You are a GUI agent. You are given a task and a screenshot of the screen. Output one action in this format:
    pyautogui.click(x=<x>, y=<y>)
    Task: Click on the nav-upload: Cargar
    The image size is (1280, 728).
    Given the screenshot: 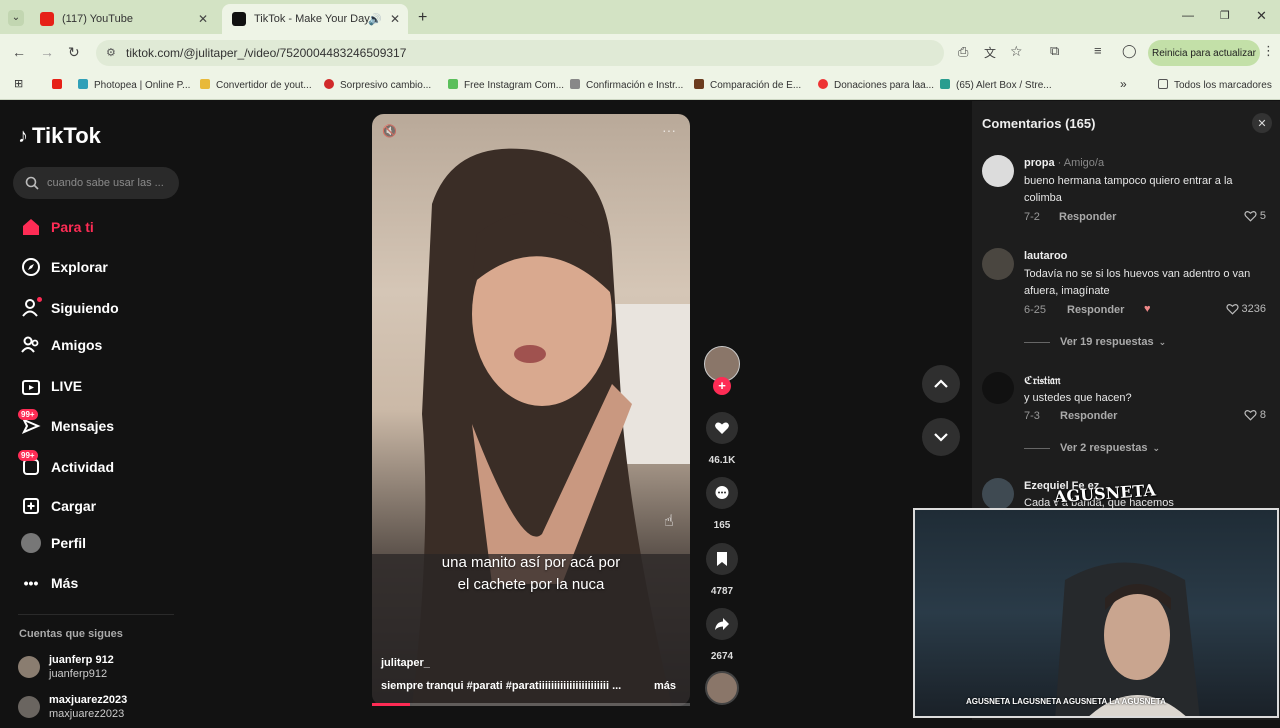 What is the action you would take?
    pyautogui.click(x=58, y=506)
    